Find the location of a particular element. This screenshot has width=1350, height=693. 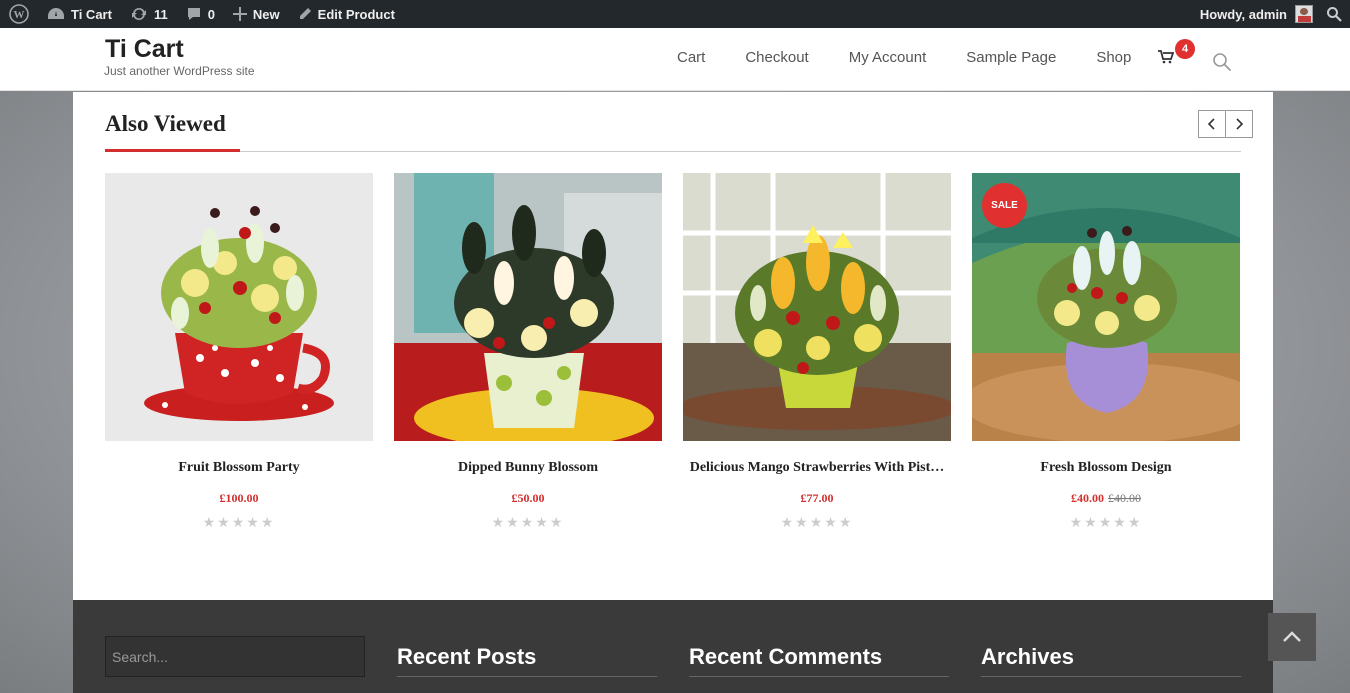

section-title: Also Viewed is located at coordinates (165, 123).